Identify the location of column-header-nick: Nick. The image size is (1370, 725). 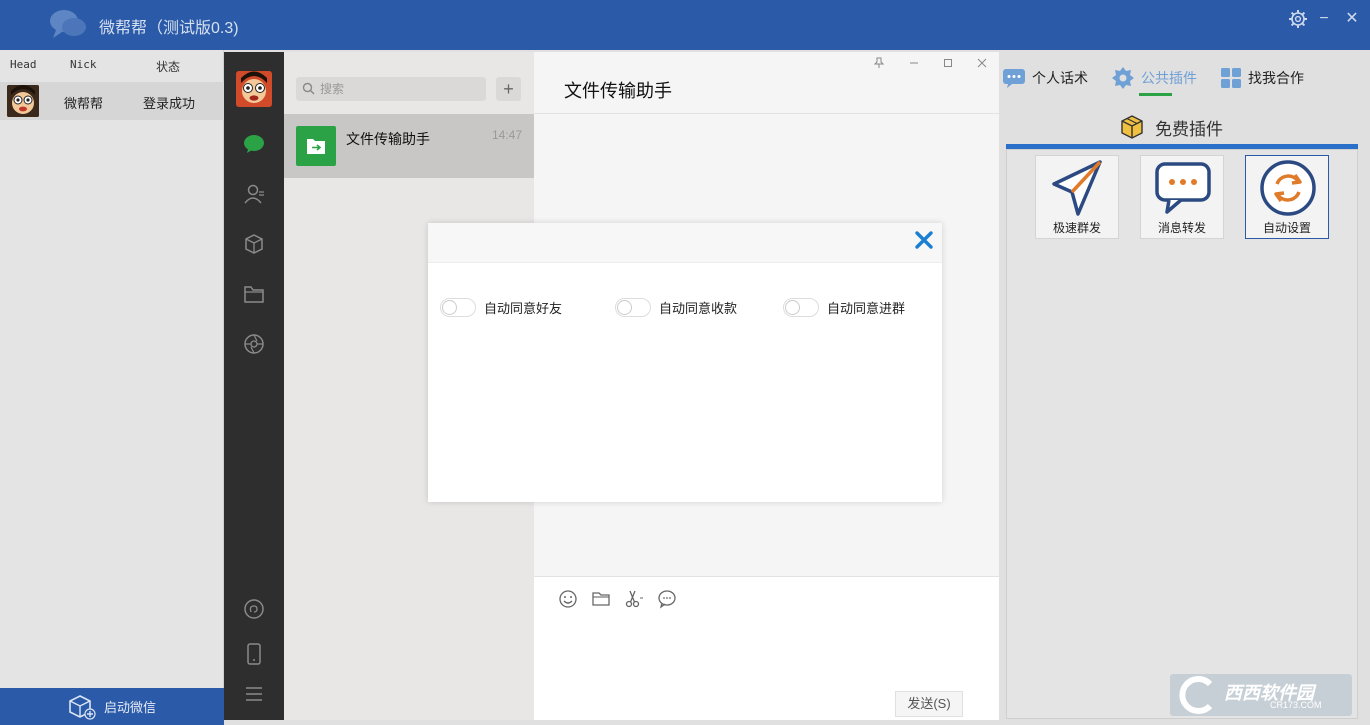
(83, 64).